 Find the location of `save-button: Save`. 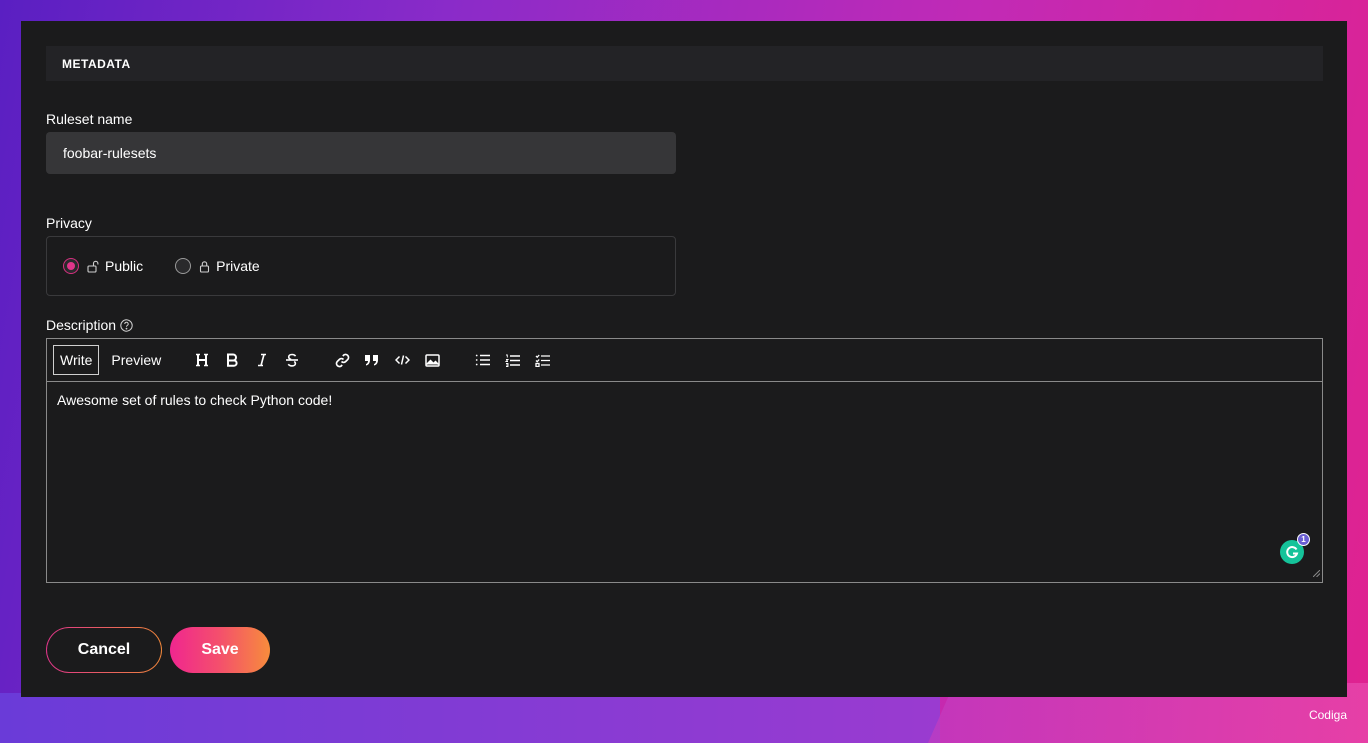

save-button: Save is located at coordinates (220, 650).